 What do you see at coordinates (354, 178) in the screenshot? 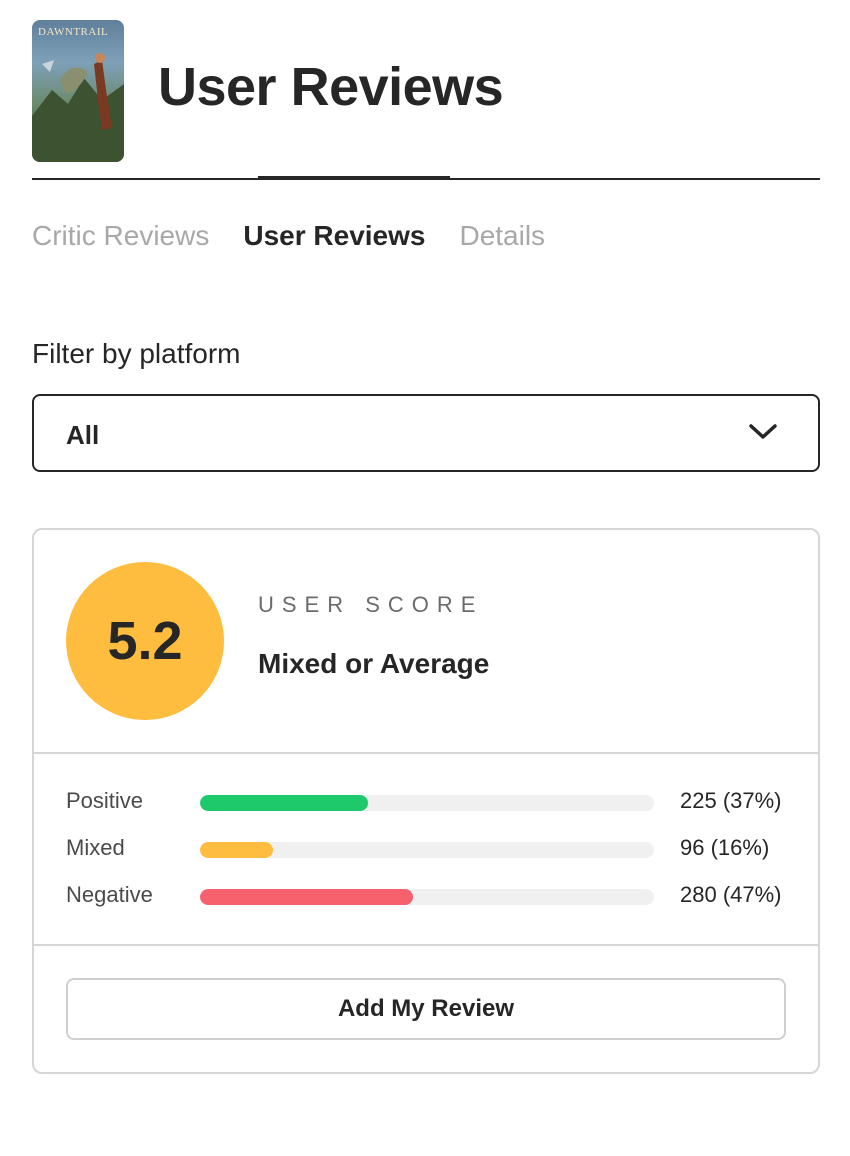
I see `active-tab-indicator` at bounding box center [354, 178].